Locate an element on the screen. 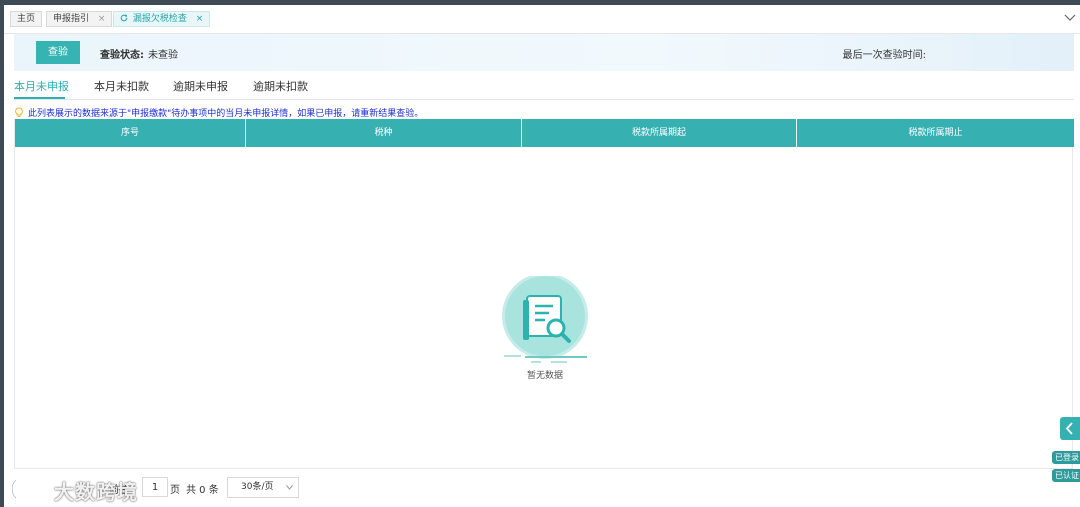  tab-home: 主页 is located at coordinates (26, 19).